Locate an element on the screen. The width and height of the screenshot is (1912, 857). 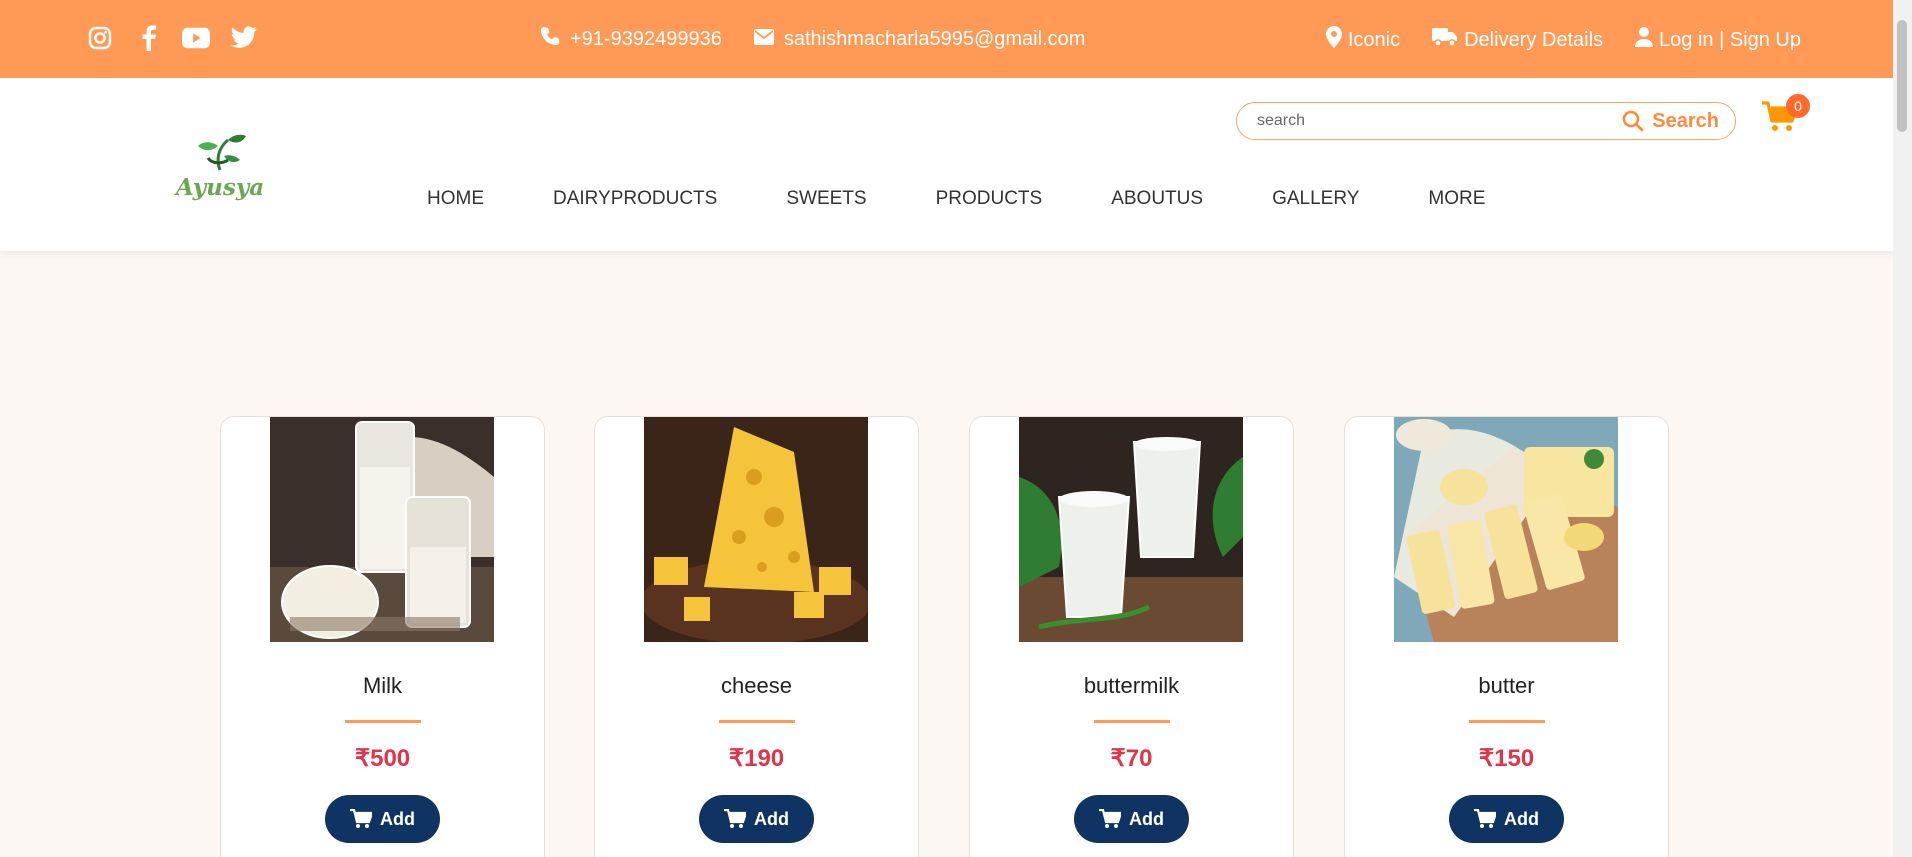
product-name: buttermilk is located at coordinates (1131, 685).